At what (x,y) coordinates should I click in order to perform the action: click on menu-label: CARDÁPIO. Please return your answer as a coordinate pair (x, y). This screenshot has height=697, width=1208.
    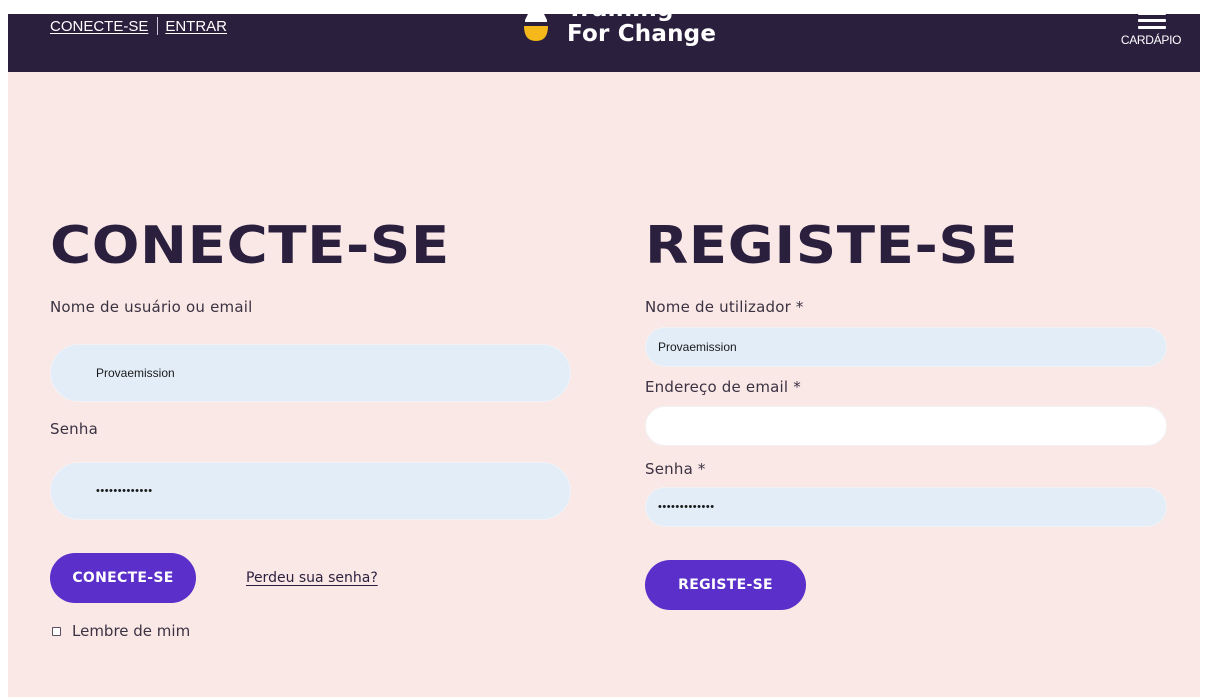
    Looking at the image, I should click on (1151, 40).